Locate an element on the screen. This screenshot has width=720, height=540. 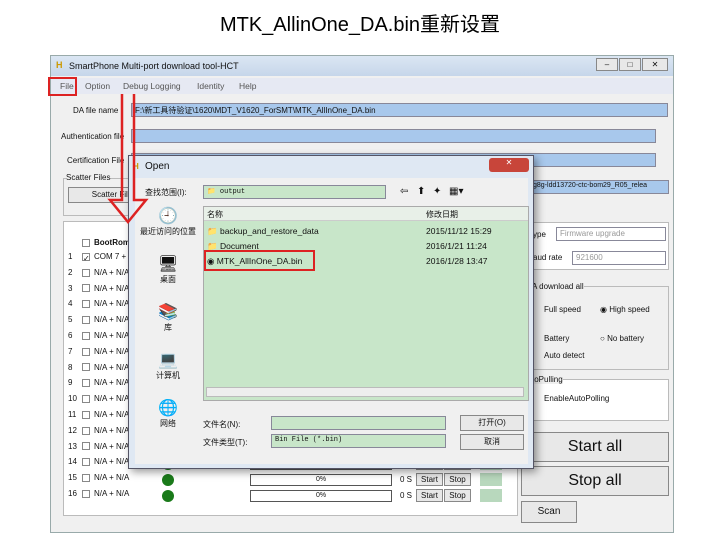
cancel-button: 取消 is located at coordinates (492, 442).